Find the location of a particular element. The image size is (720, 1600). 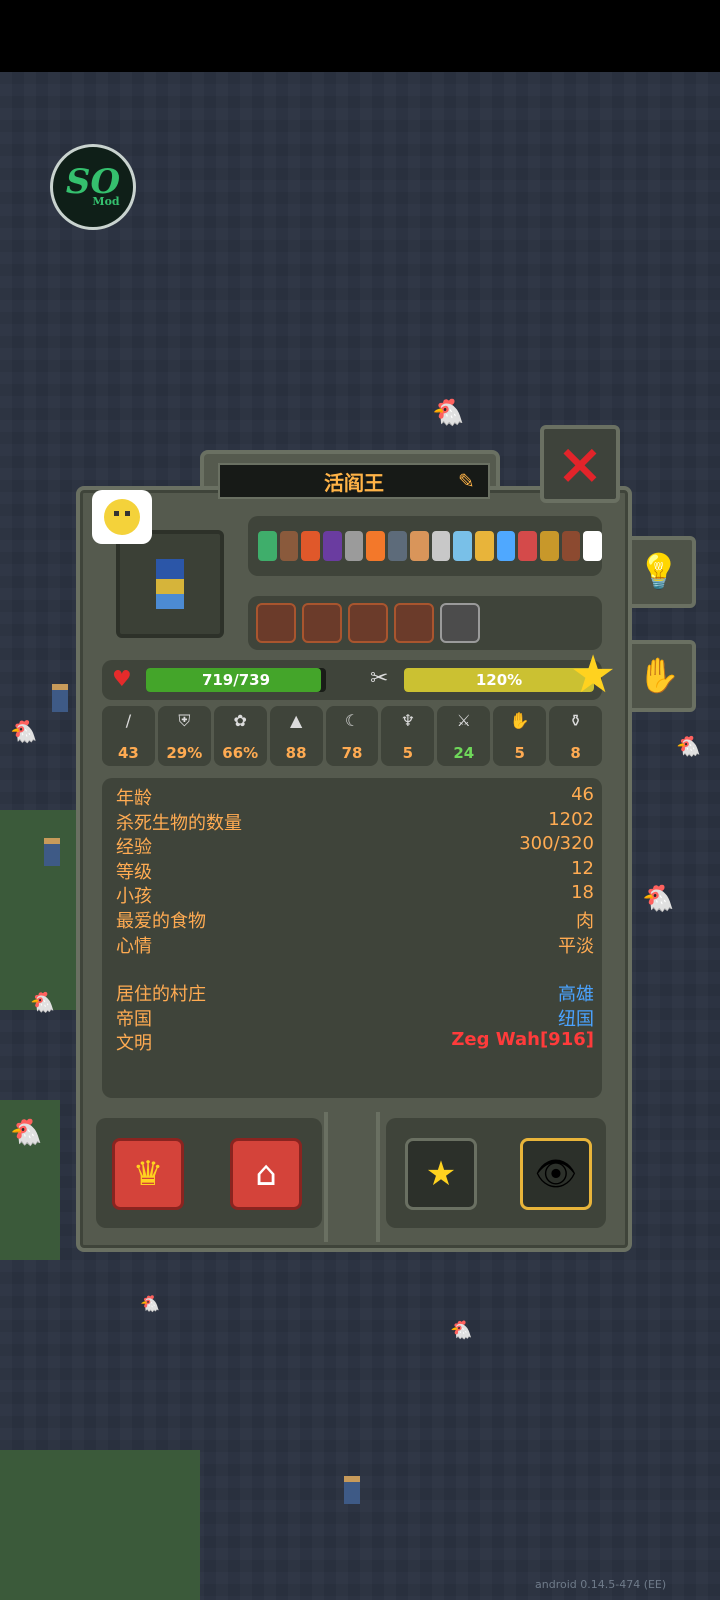

info-key: 杀死生物的数量 is located at coordinates (179, 823).